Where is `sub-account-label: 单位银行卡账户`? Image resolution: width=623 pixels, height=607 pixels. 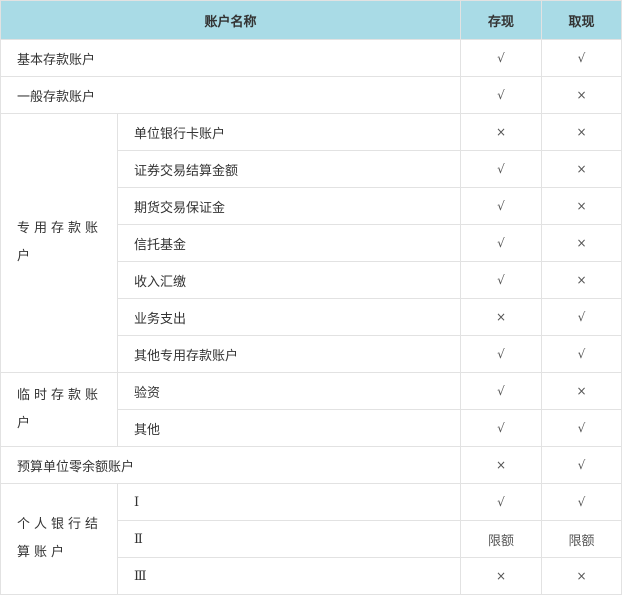 sub-account-label: 单位银行卡账户 is located at coordinates (289, 132).